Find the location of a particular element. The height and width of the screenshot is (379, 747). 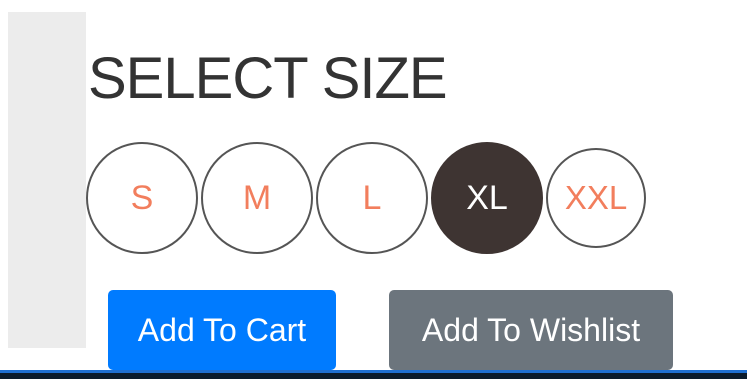

page-title: SELECT SIZE is located at coordinates (268, 78).